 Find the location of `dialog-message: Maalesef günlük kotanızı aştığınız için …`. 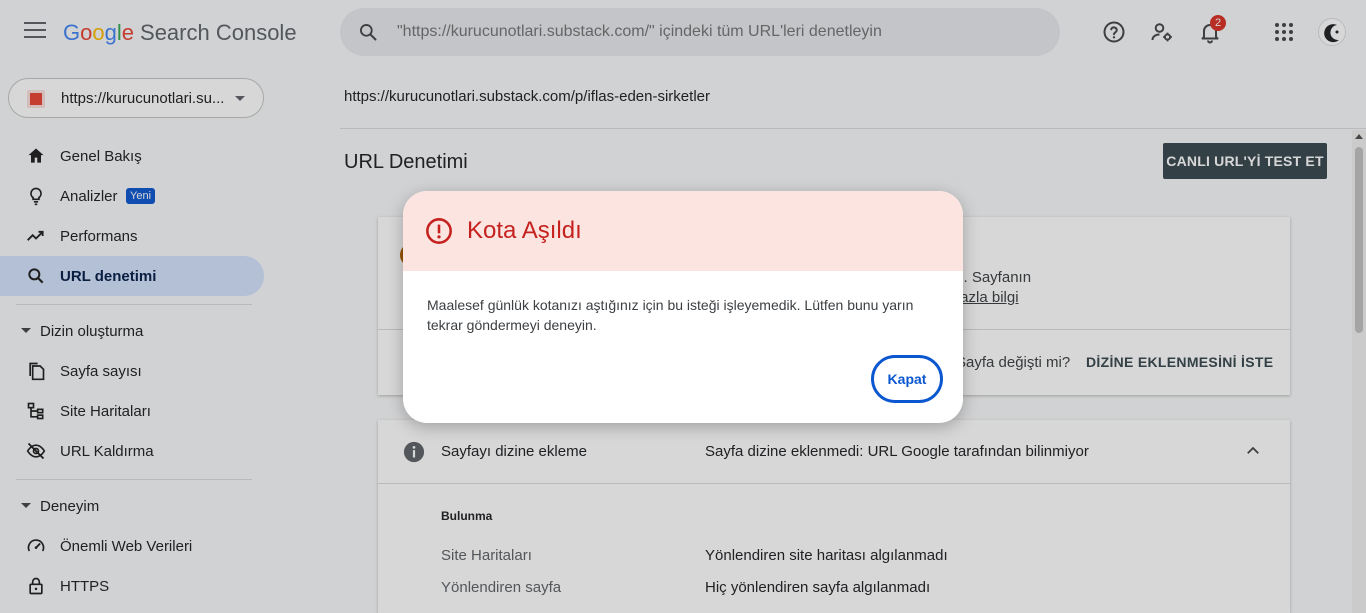

dialog-message: Maalesef günlük kotanızı aştığınız için … is located at coordinates (670, 315).